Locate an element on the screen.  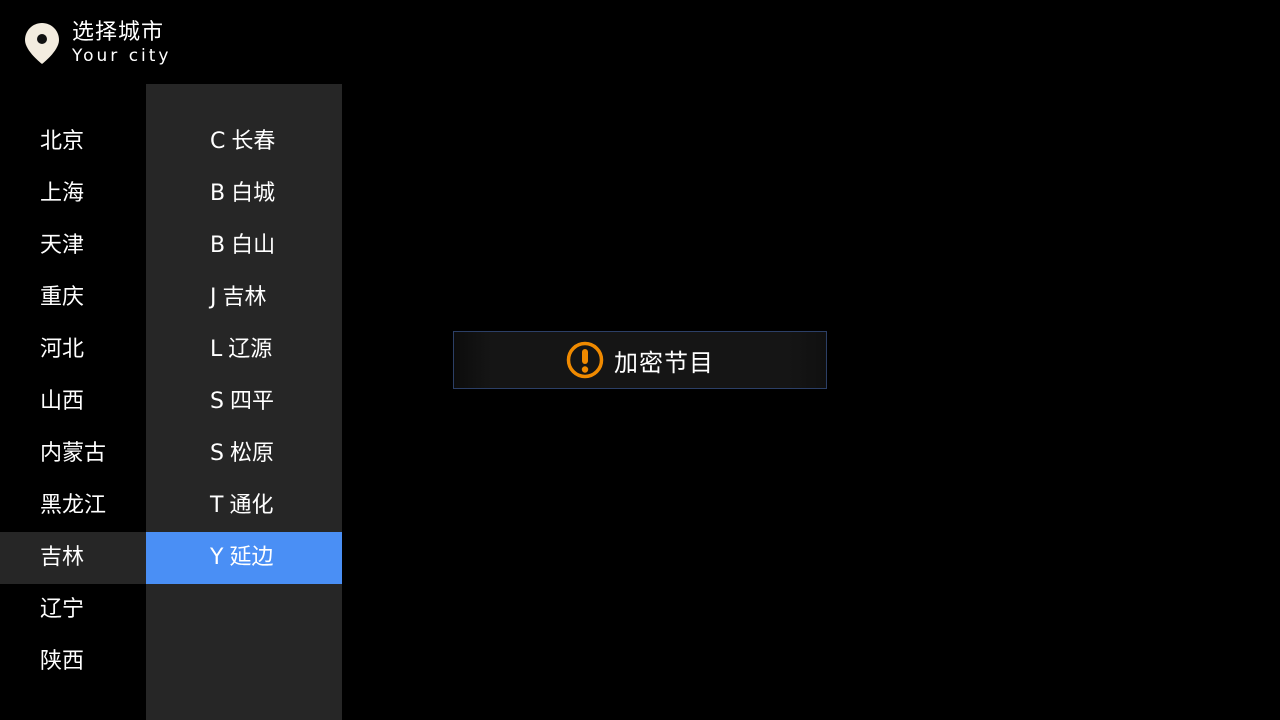
city-name: 吉林 is located at coordinates (244, 297).